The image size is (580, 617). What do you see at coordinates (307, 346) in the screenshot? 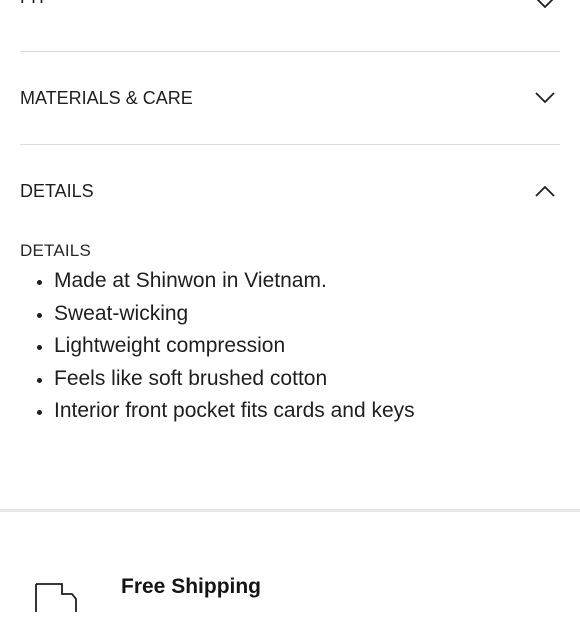
I see `list-item: Lightweight compression` at bounding box center [307, 346].